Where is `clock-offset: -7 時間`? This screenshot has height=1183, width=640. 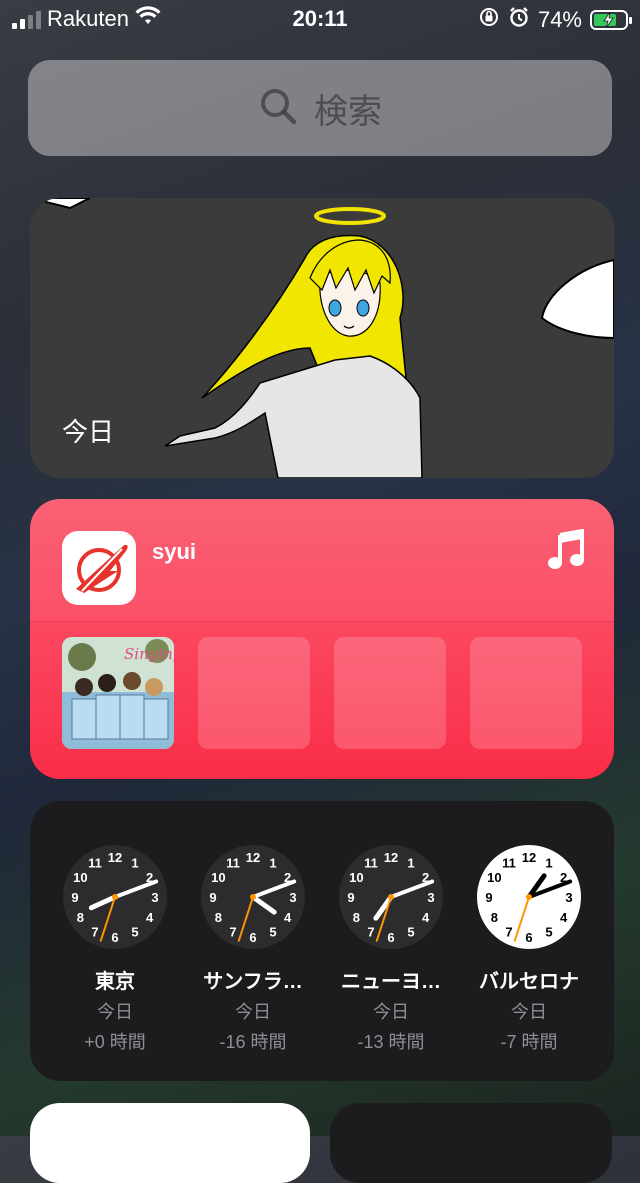 clock-offset: -7 時間 is located at coordinates (529, 1042).